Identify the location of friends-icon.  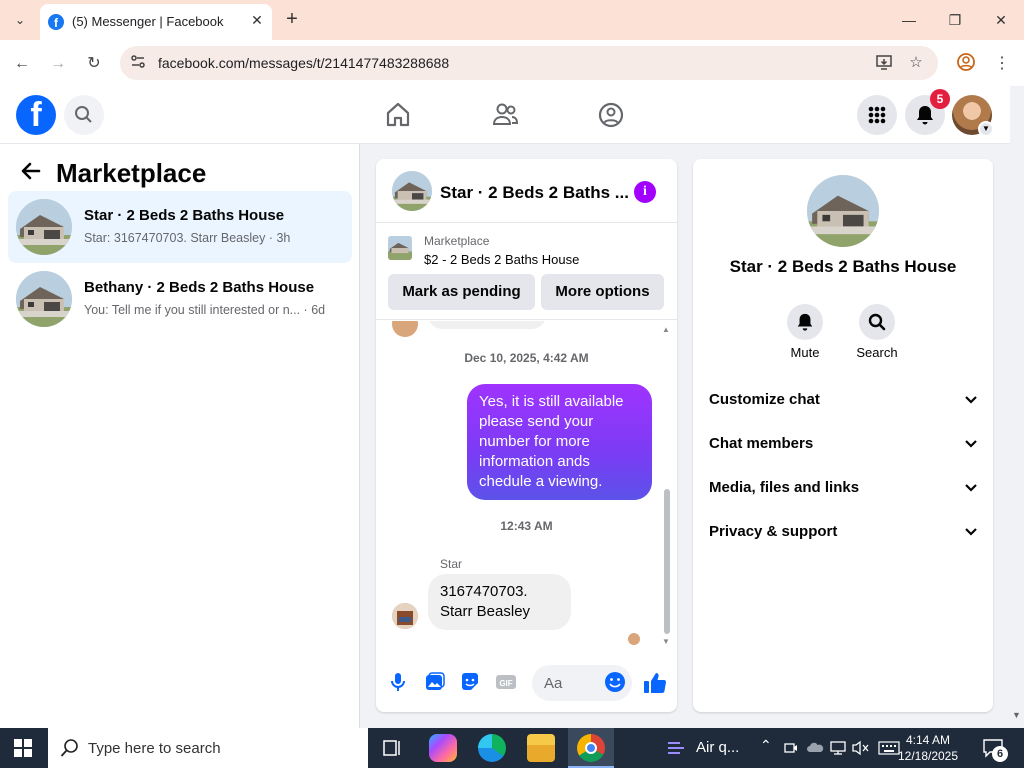
(505, 115).